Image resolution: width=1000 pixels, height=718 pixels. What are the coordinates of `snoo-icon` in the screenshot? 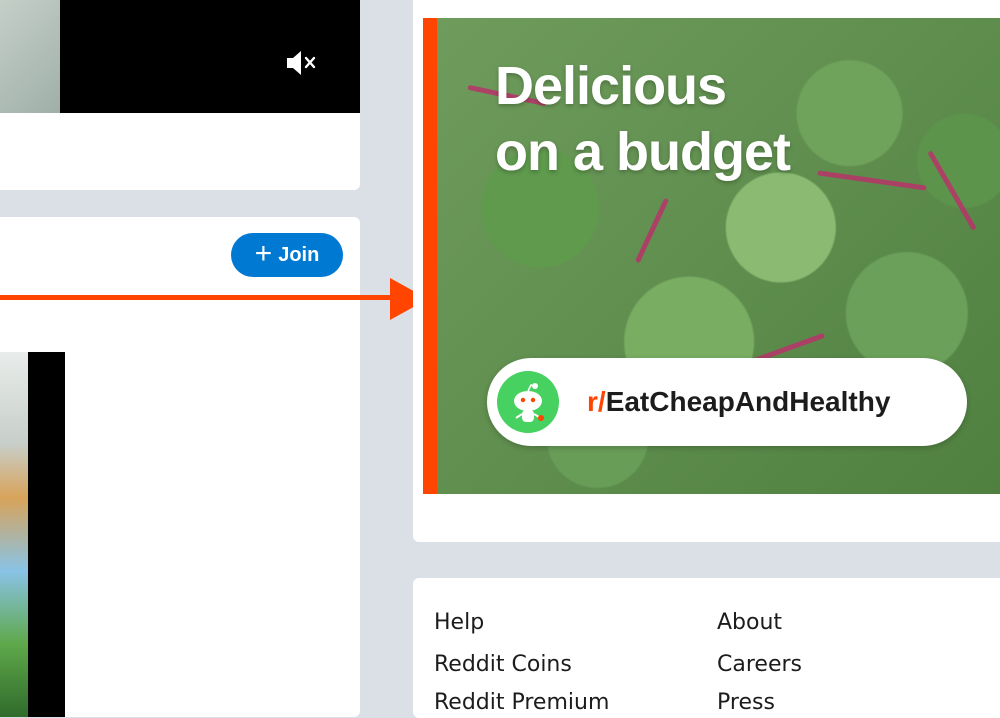 It's located at (528, 402).